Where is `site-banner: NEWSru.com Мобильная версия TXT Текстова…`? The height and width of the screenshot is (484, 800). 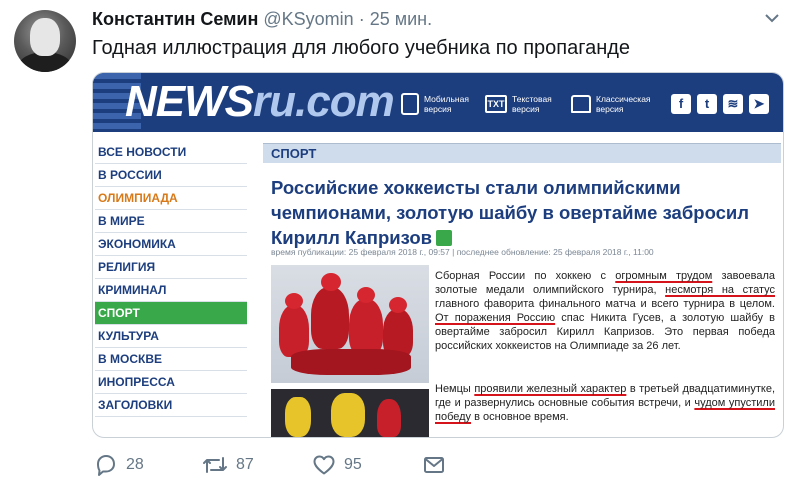 site-banner: NEWSru.com Мобильная версия TXT Текстова… is located at coordinates (438, 102).